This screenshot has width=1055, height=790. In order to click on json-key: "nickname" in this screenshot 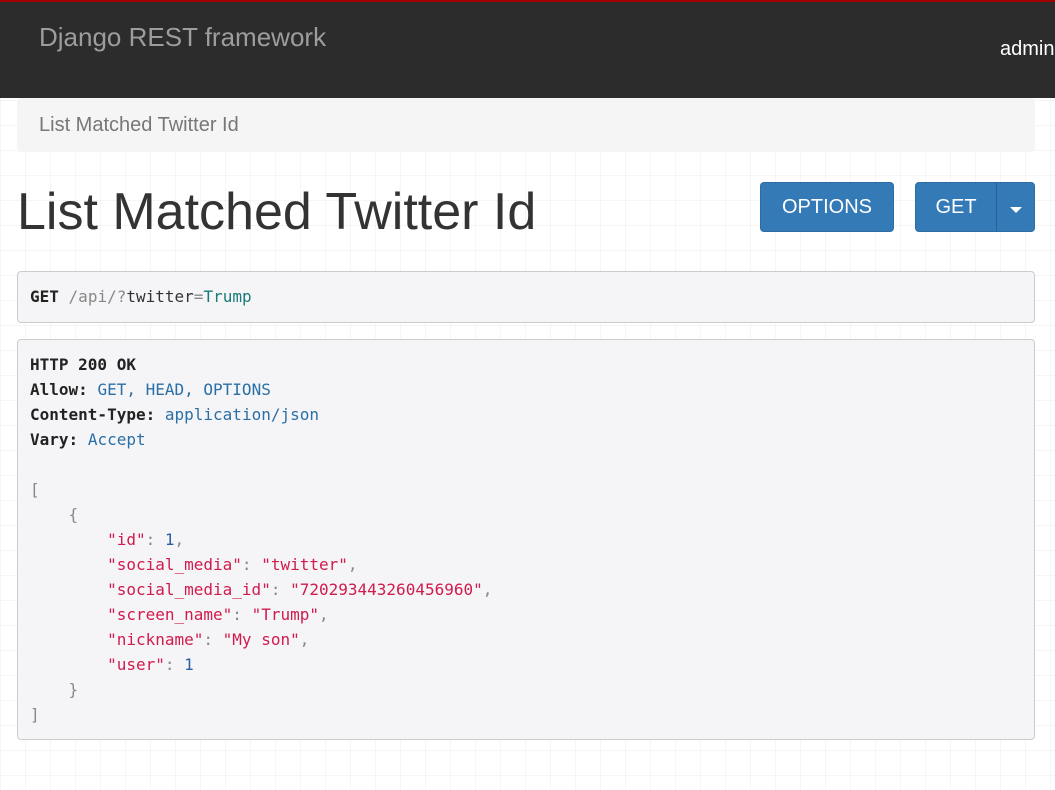, I will do `click(155, 639)`.